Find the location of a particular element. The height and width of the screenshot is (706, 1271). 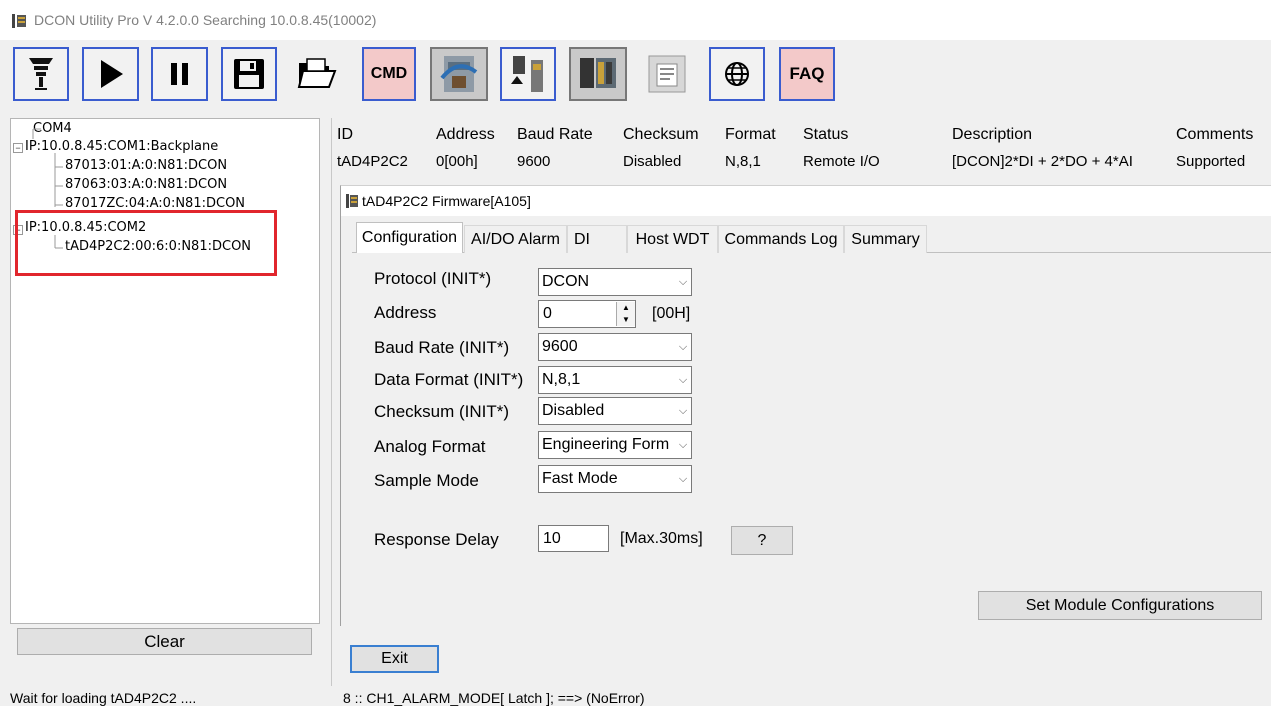

faq-label: FAQ is located at coordinates (807, 73).